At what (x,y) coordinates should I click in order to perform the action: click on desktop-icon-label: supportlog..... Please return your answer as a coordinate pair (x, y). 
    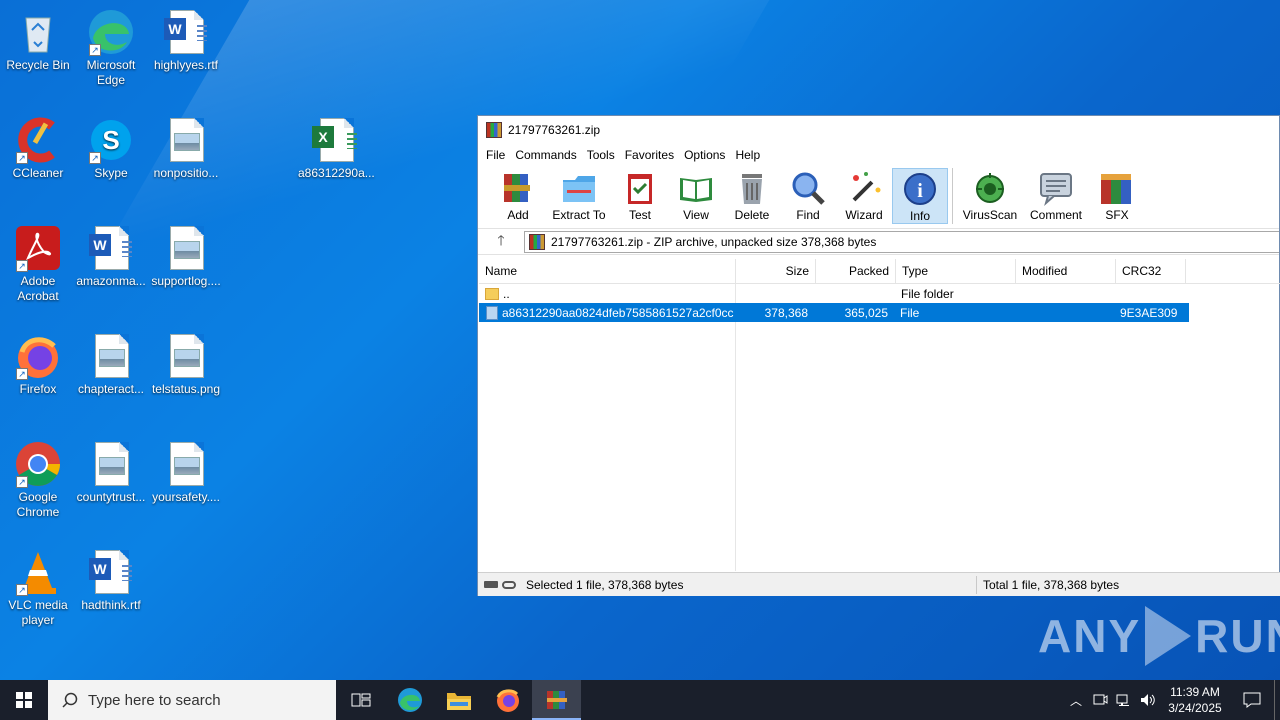
    Looking at the image, I should click on (186, 281).